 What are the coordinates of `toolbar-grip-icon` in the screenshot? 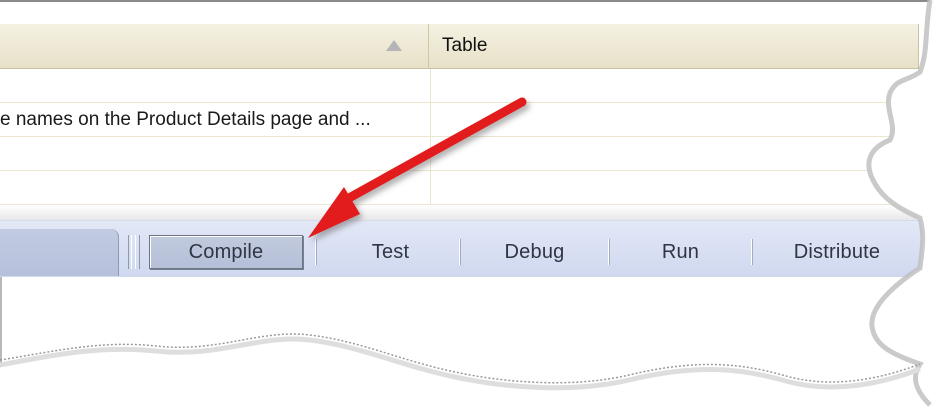 It's located at (134, 252).